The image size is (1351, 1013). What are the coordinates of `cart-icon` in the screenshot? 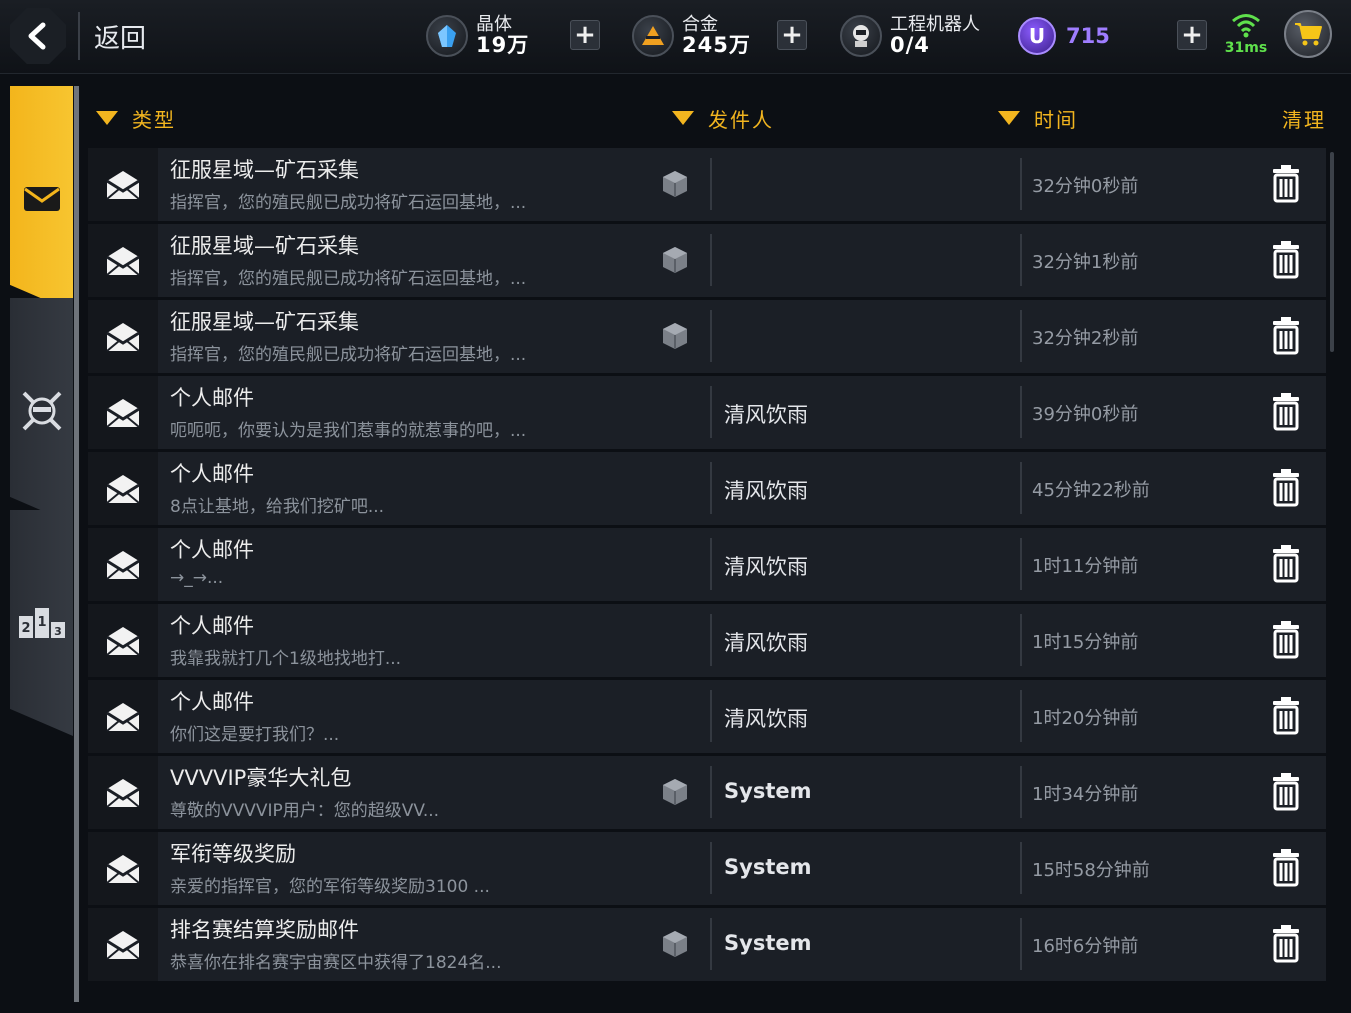 It's located at (1308, 34).